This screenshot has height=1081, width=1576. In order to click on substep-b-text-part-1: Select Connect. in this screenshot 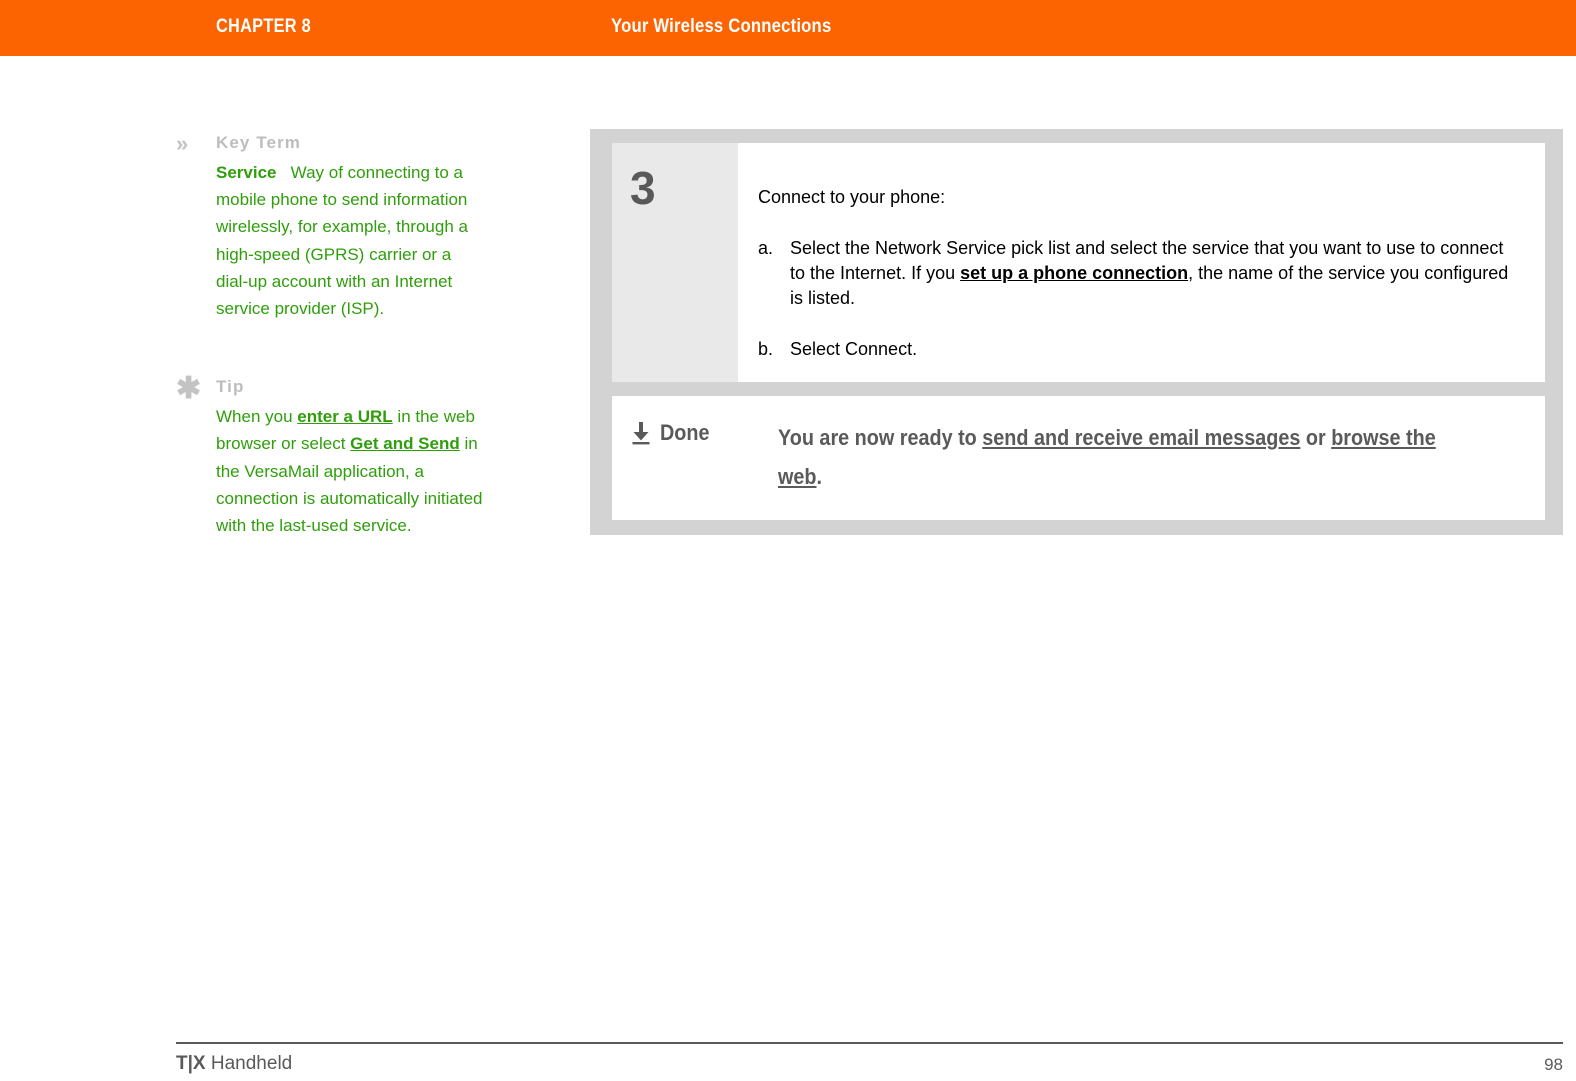, I will do `click(854, 349)`.